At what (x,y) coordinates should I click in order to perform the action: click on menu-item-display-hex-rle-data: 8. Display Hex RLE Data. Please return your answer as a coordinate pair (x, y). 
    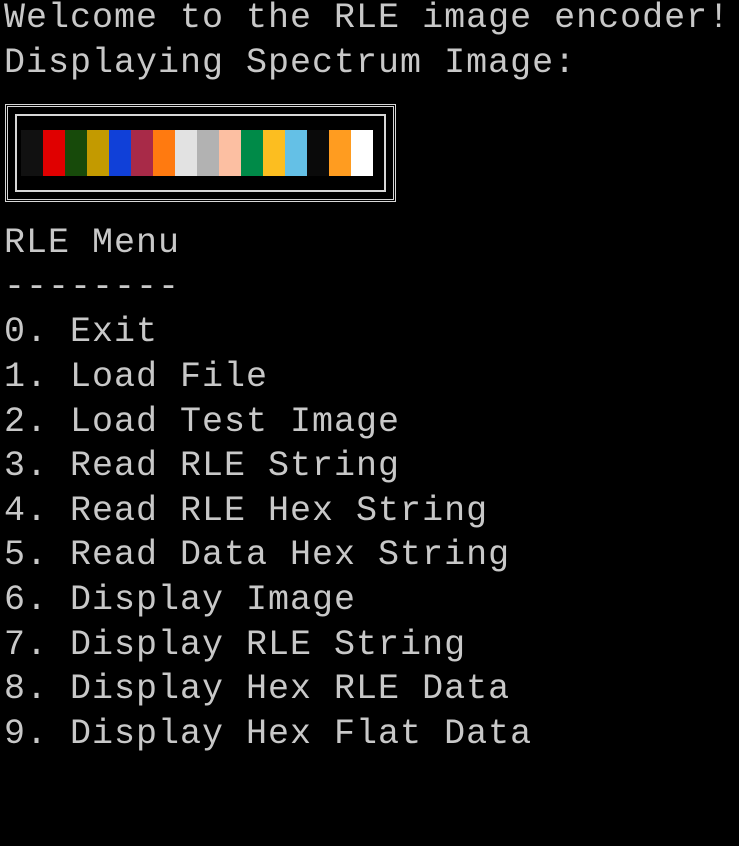
    Looking at the image, I should click on (257, 689).